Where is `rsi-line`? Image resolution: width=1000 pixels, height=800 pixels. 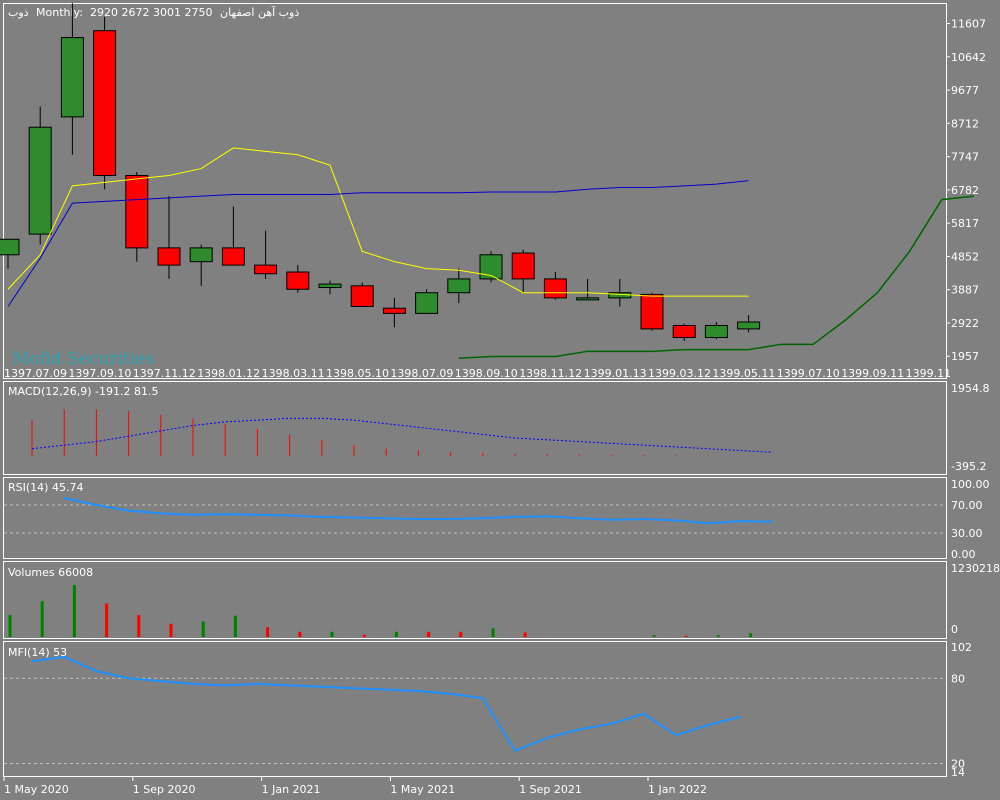 rsi-line is located at coordinates (418, 511).